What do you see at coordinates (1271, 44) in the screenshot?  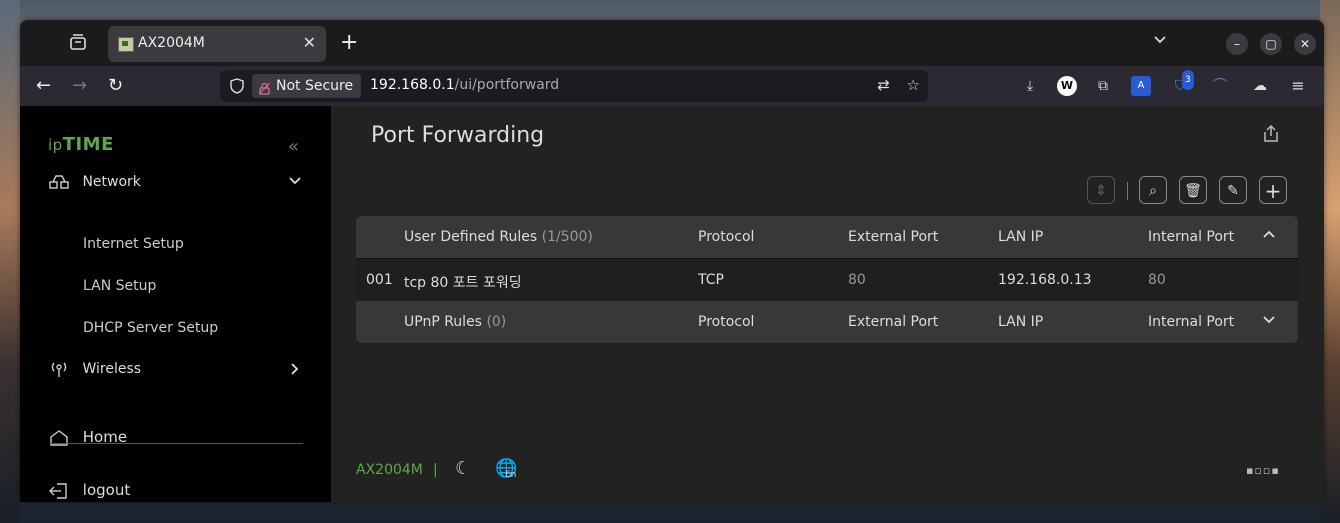 I see `maximize-icon: ▢` at bounding box center [1271, 44].